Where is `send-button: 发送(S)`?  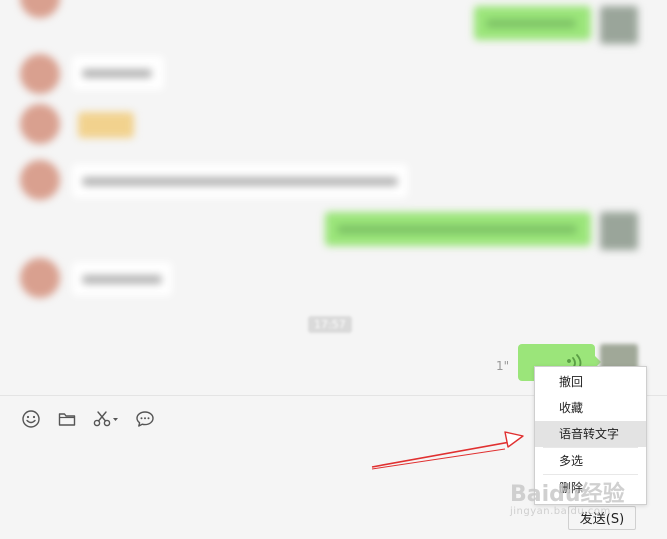
send-button: 发送(S) is located at coordinates (602, 518).